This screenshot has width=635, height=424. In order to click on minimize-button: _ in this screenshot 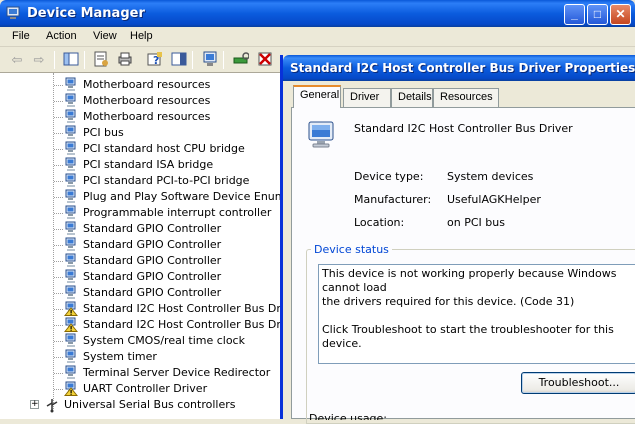, I will do `click(574, 14)`.